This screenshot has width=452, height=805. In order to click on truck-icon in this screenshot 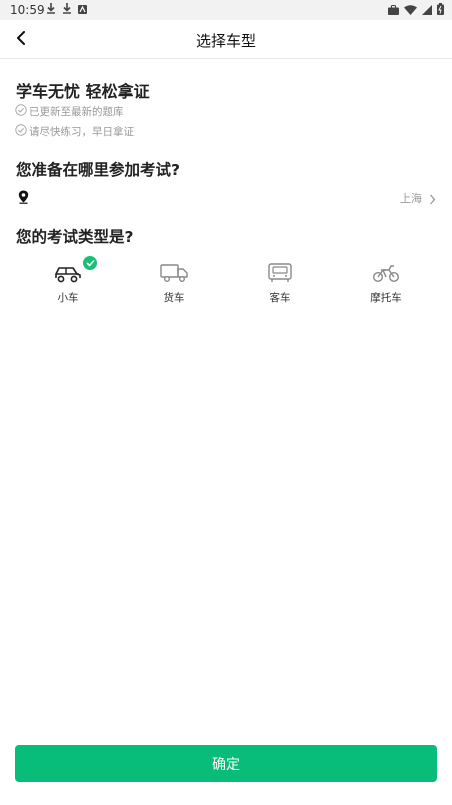, I will do `click(174, 273)`.